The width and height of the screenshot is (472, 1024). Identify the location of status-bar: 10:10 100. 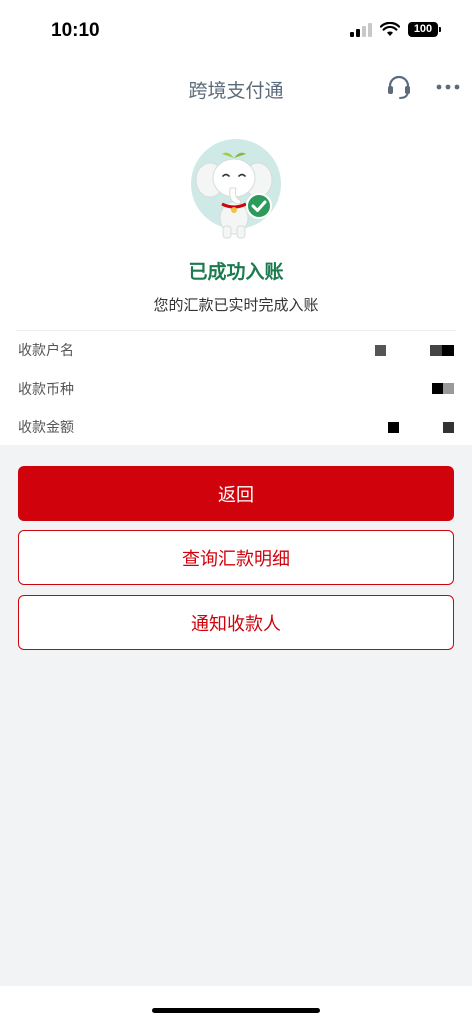
(236, 31).